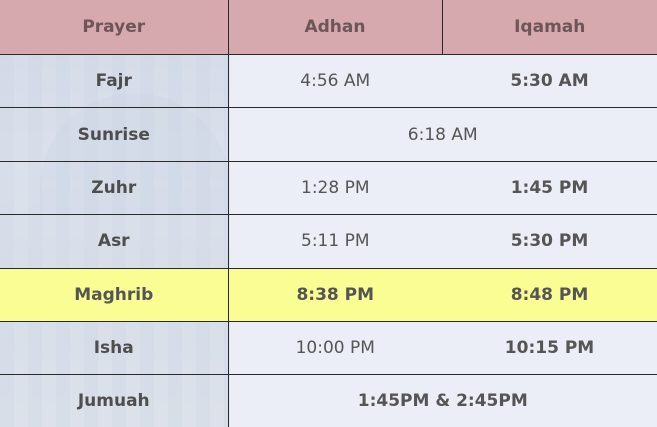 The width and height of the screenshot is (657, 427). I want to click on jumuah-time: 1:45PM & 2:45PM, so click(442, 400).